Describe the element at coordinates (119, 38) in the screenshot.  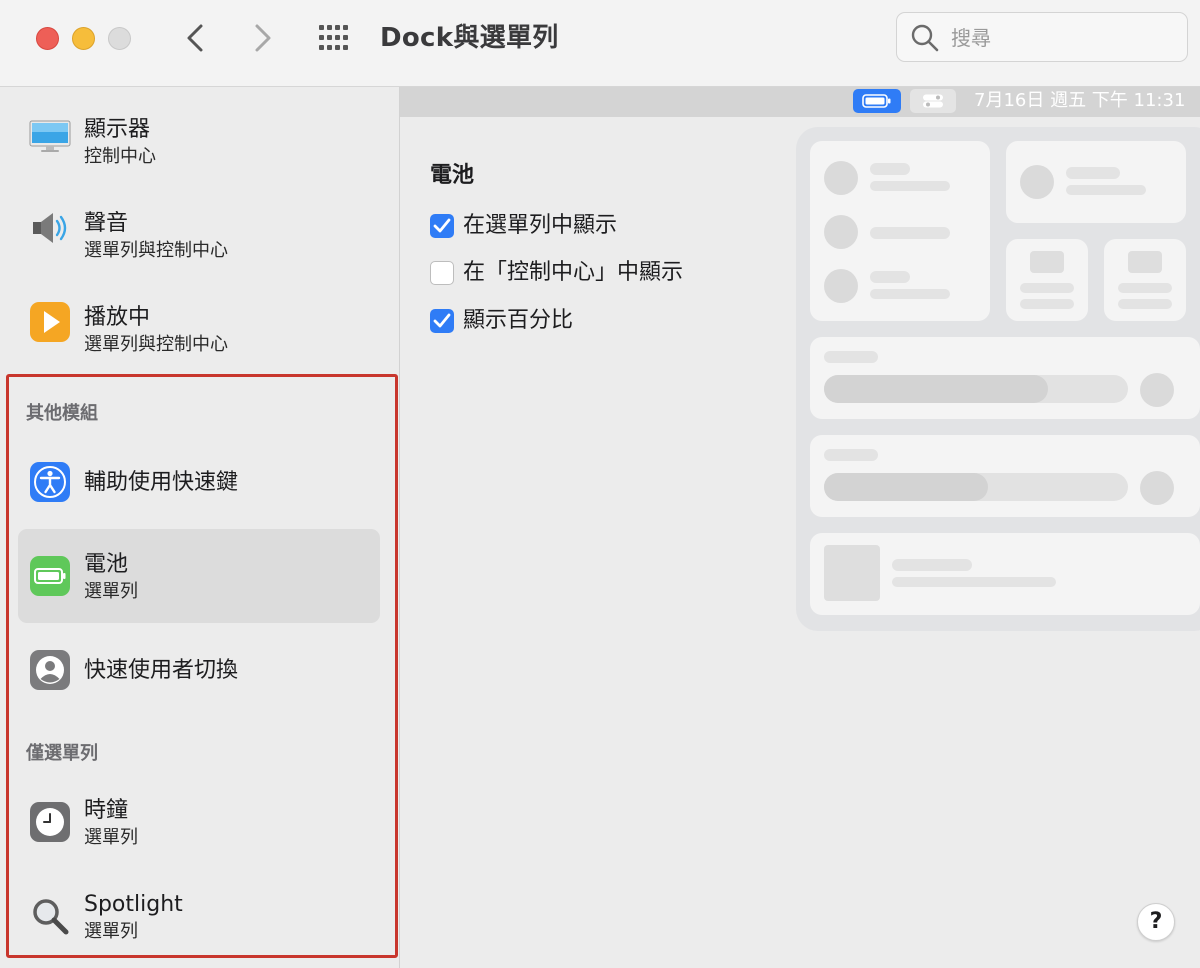
I see `zoom-window-button` at that location.